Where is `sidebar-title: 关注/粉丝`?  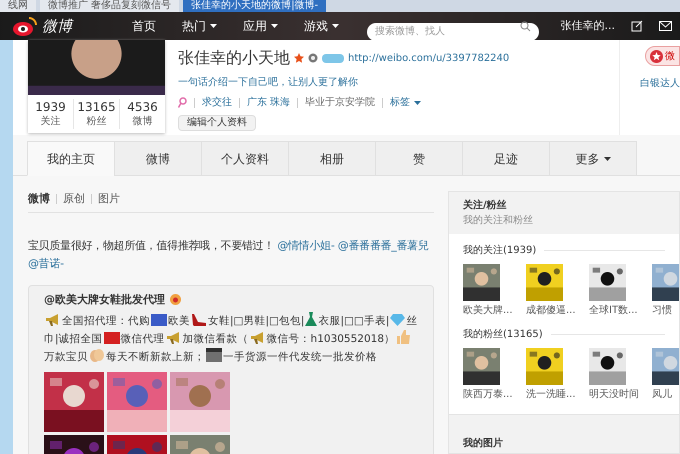
sidebar-title: 关注/粉丝 is located at coordinates (485, 205).